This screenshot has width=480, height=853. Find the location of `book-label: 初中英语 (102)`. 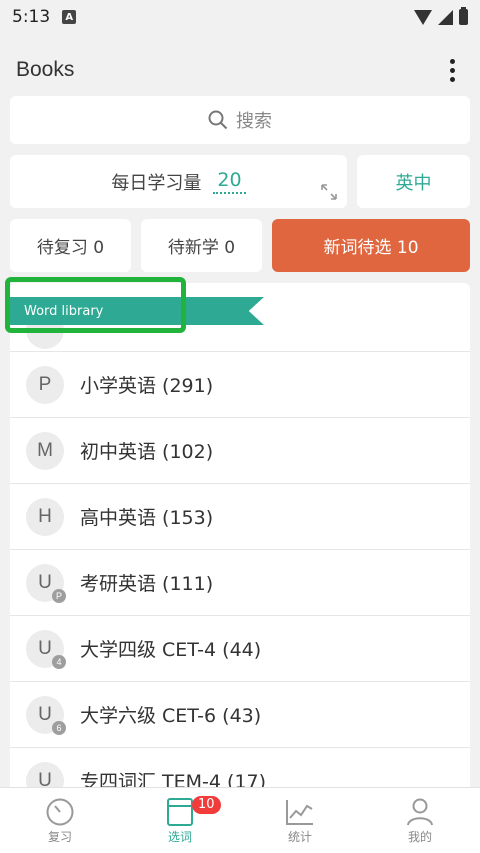

book-label: 初中英语 (102) is located at coordinates (147, 452).